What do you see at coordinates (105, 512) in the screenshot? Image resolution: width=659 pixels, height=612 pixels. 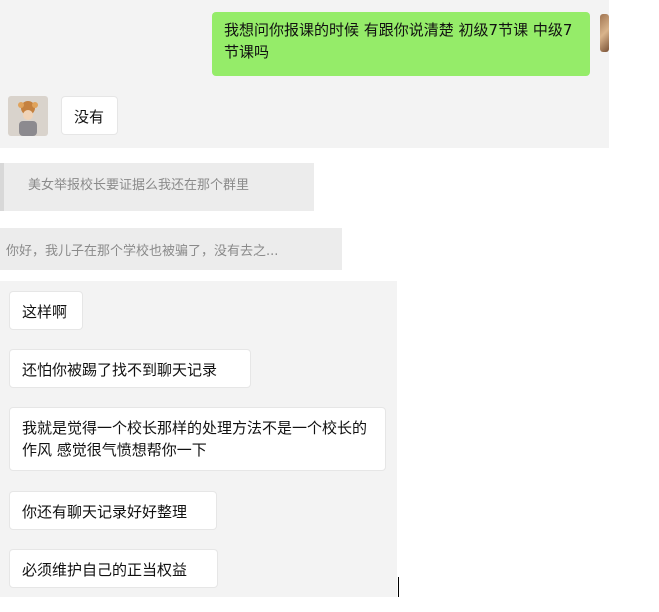 I see `received-message-text: 你还有聊天记录好好整理` at bounding box center [105, 512].